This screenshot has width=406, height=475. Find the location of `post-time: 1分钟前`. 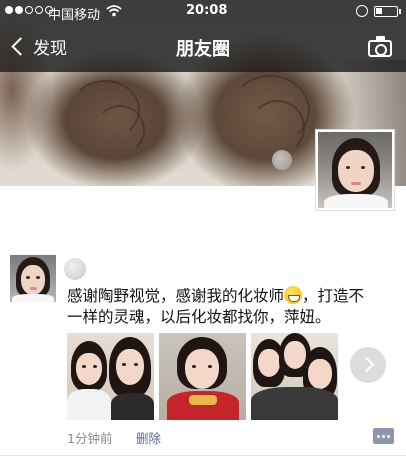

post-time: 1分钟前 is located at coordinates (90, 438).